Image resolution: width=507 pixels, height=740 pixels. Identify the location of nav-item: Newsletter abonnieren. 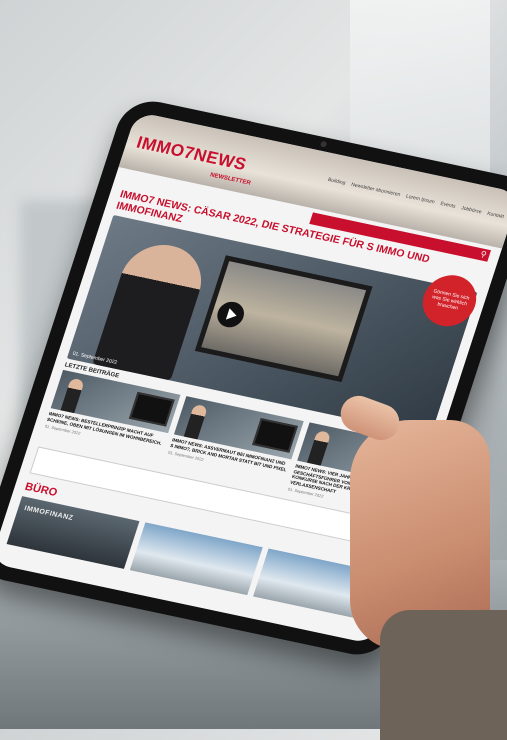
(375, 190).